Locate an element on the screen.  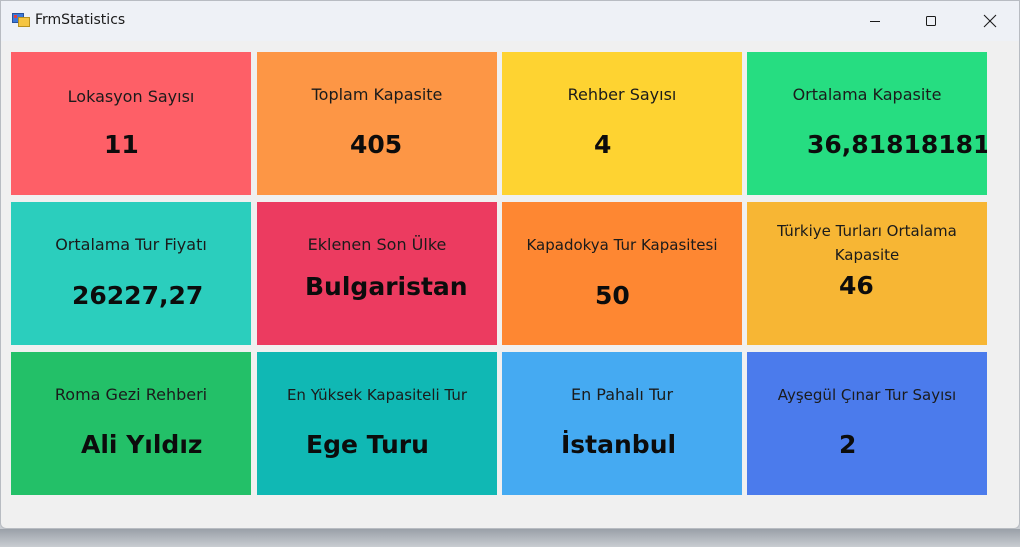
tile-label: En Pahalı Tur is located at coordinates (622, 394).